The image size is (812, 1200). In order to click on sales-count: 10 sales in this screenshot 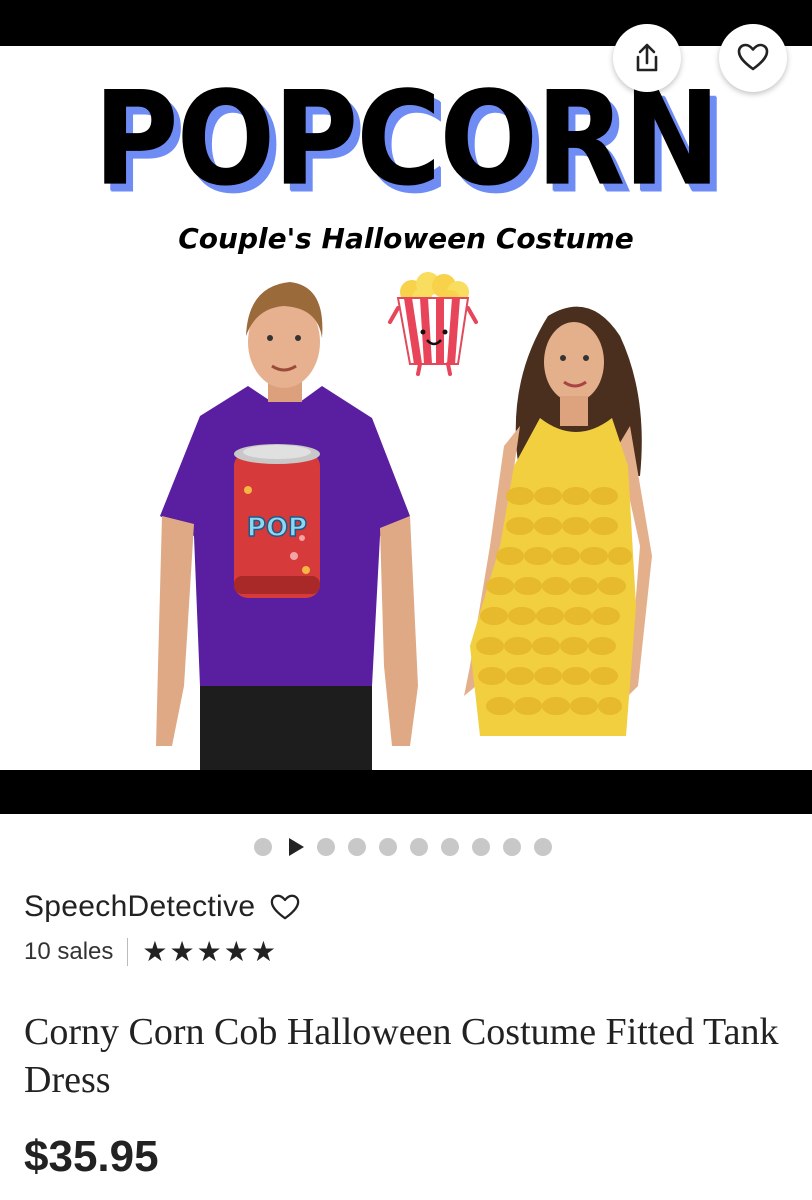, I will do `click(69, 951)`.